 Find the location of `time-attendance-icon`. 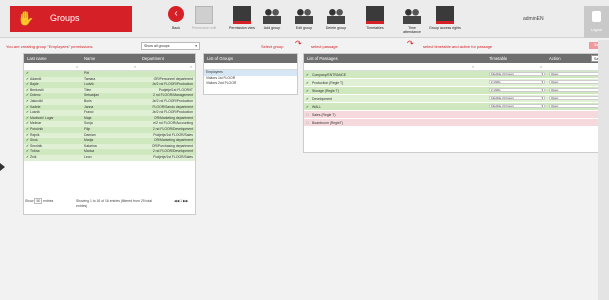

time-attendance-icon is located at coordinates (412, 15).